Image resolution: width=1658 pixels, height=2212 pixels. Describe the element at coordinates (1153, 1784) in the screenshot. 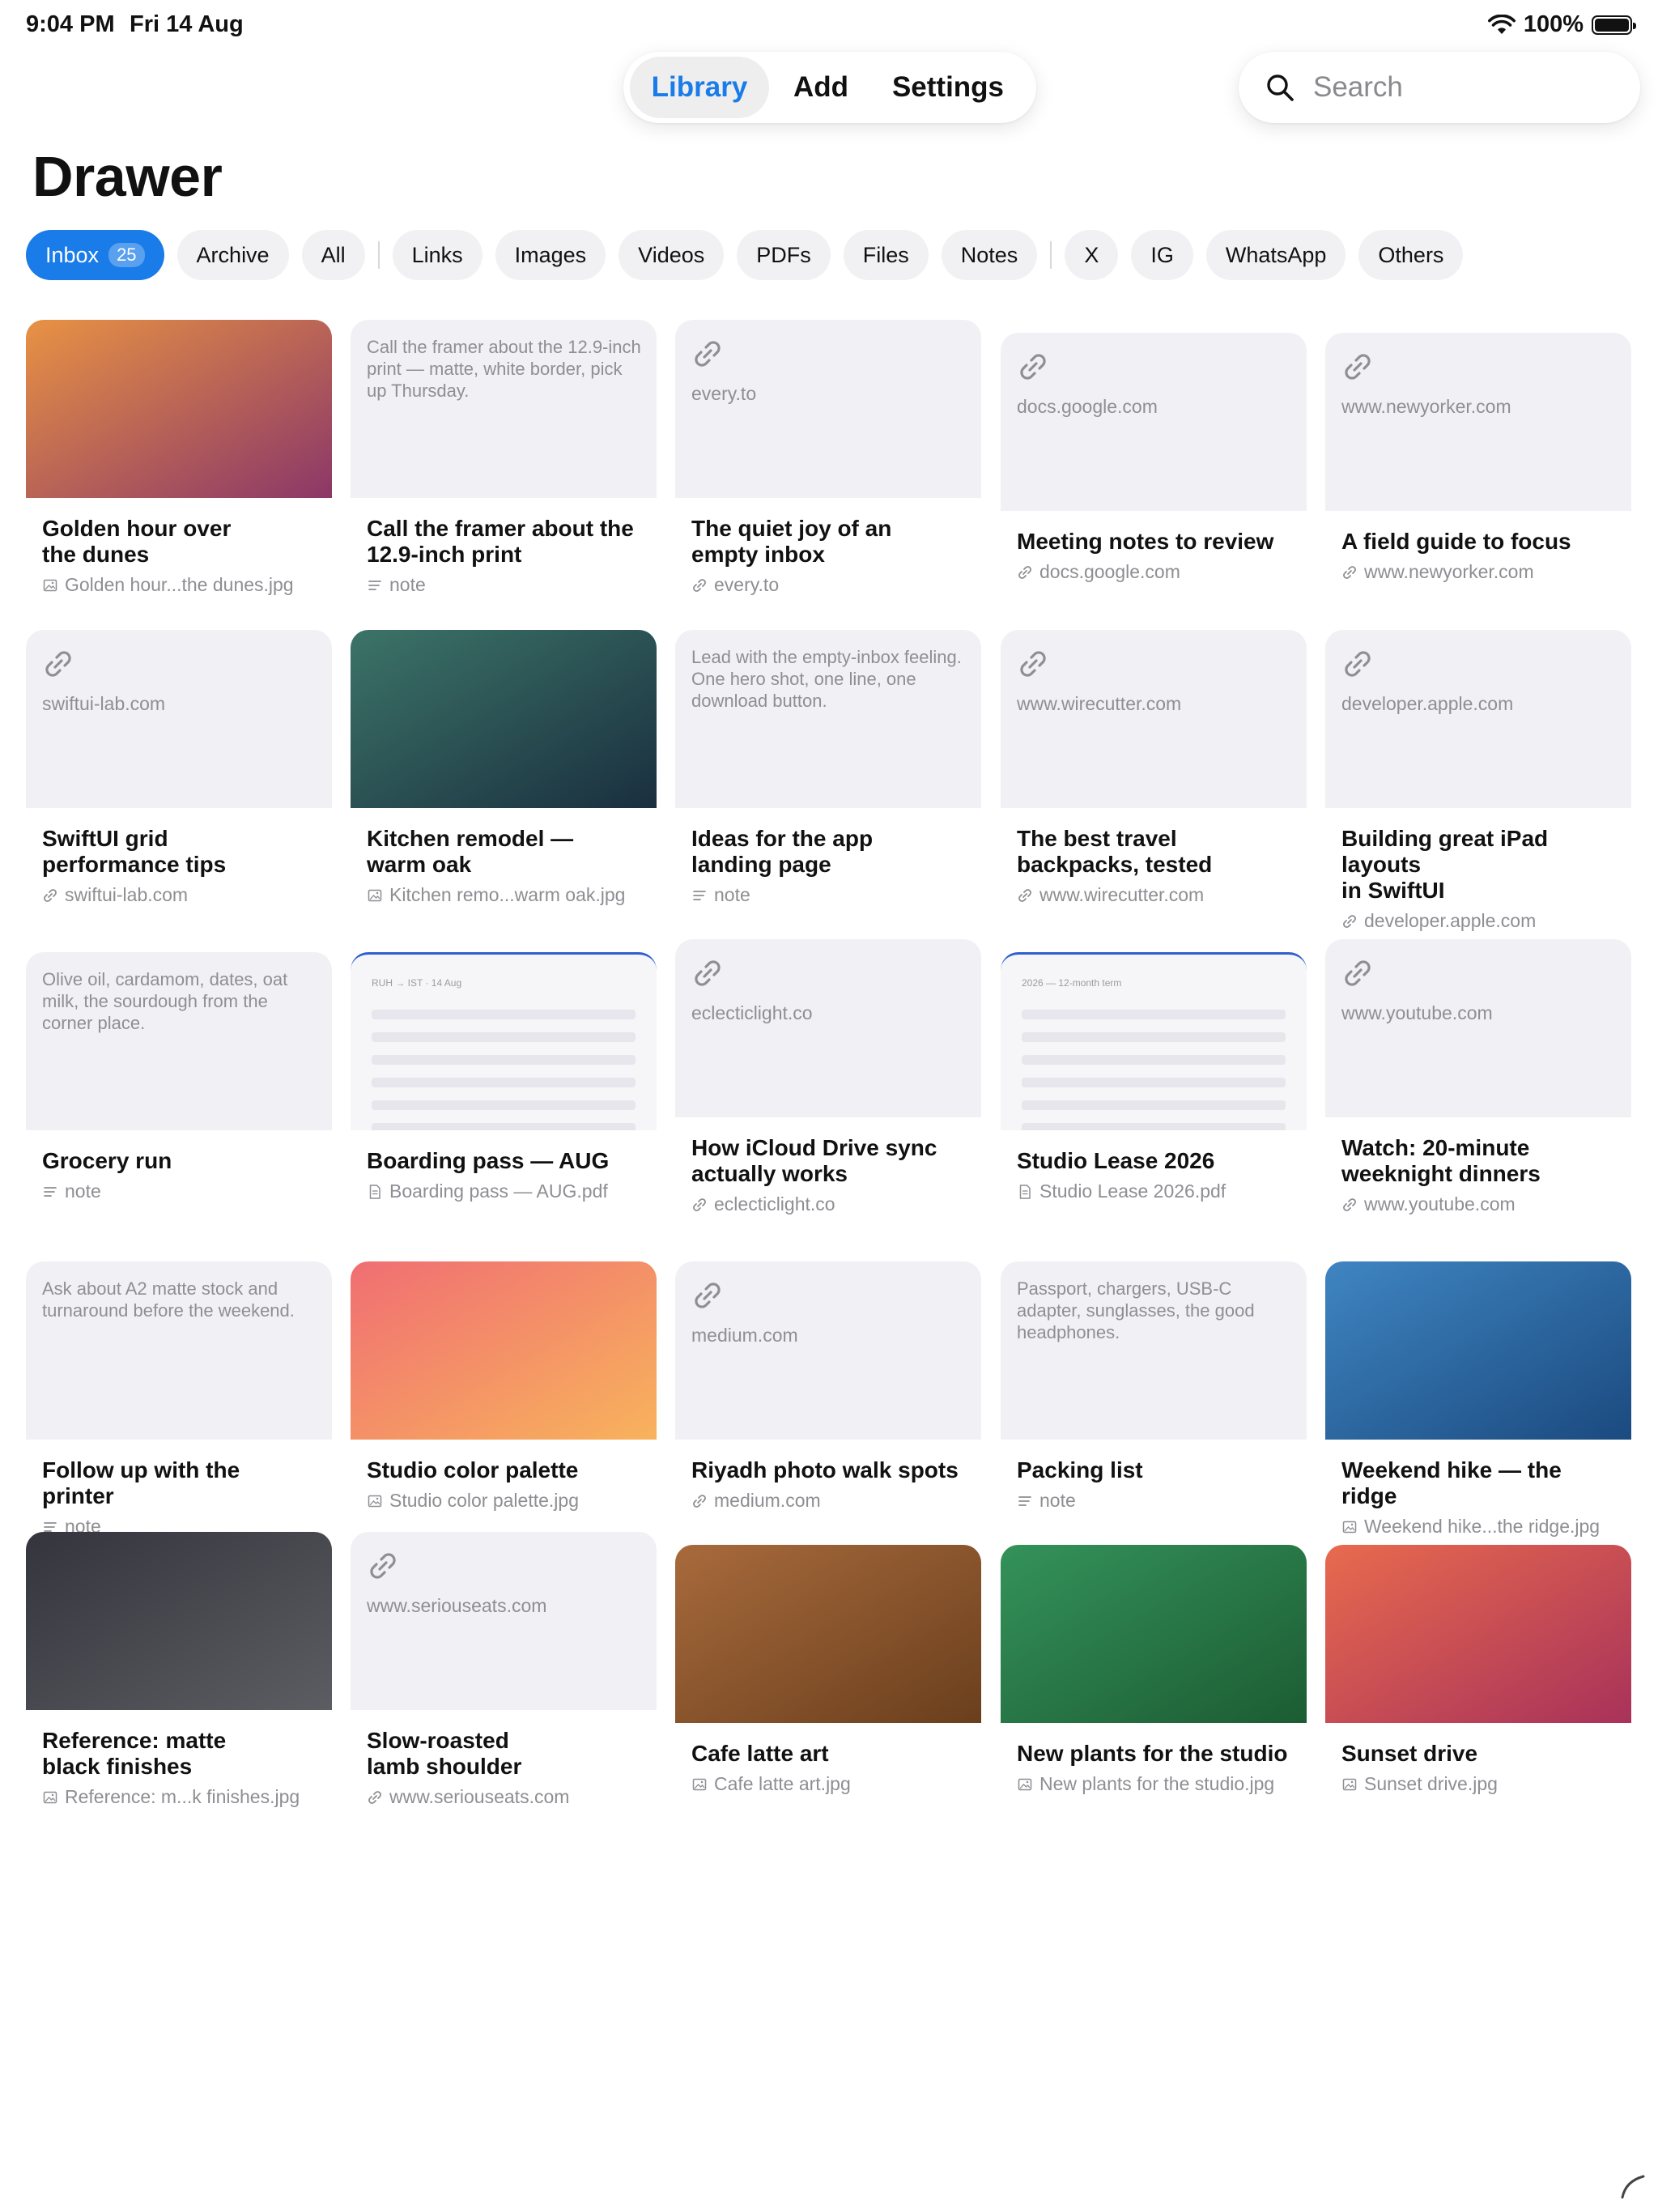

I see `item-meta: New plants for the studio.jpg` at that location.